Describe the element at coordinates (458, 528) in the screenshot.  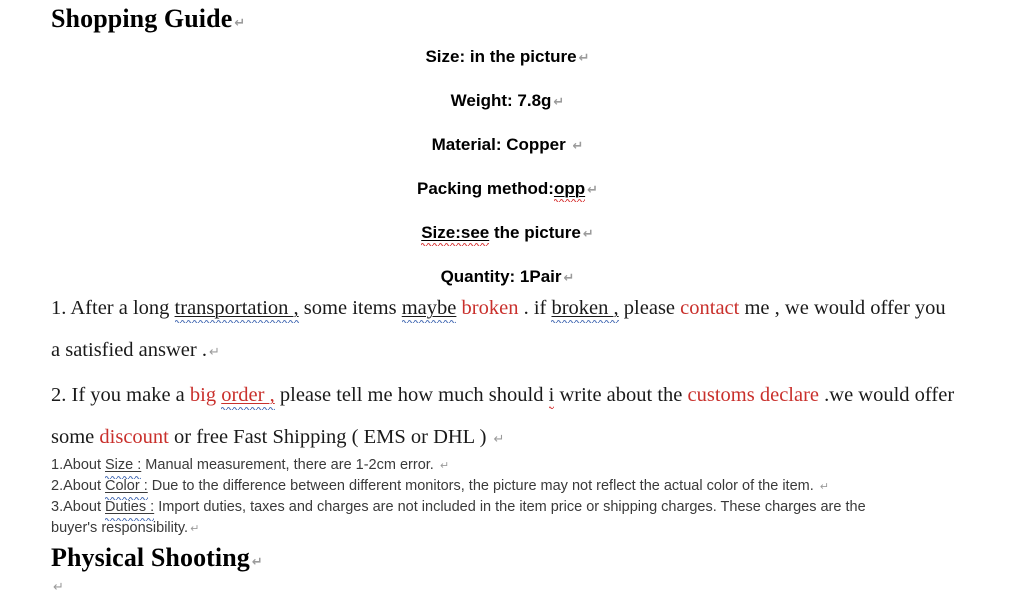
I see `note-item-duties-continuation: buyer's responsibility. ↵` at that location.